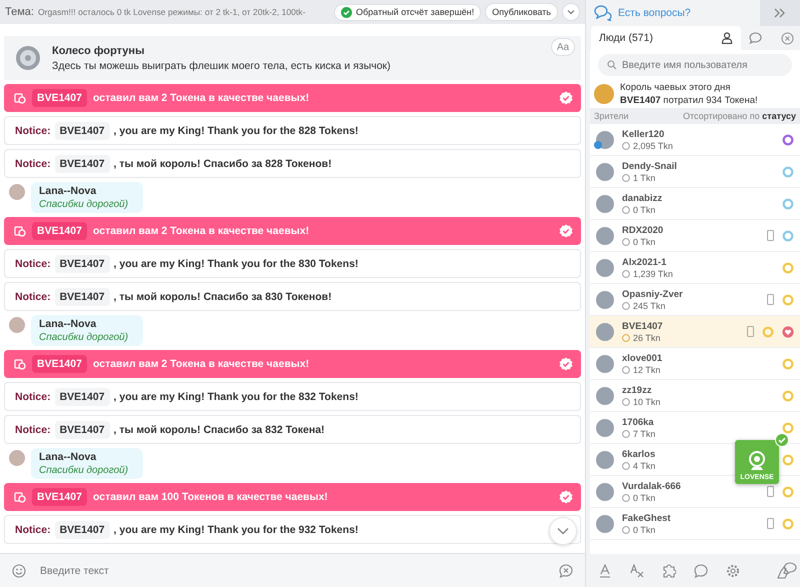 The image size is (800, 587). I want to click on viewer-row: Keller120 2,095 Tkn, so click(695, 140).